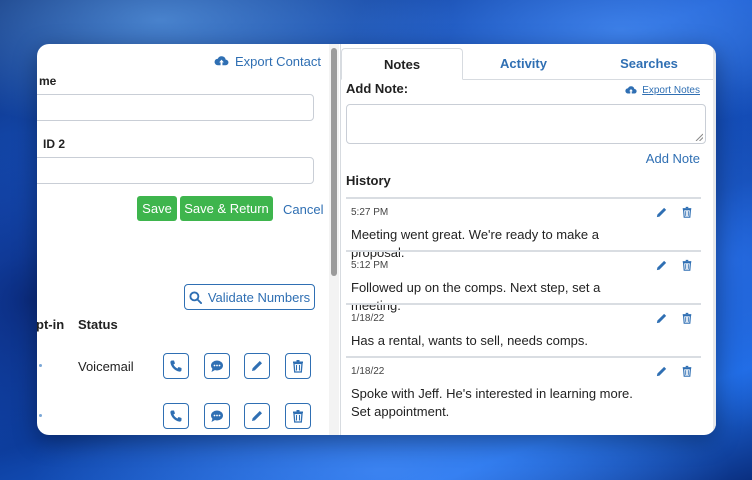 The width and height of the screenshot is (752, 480). Describe the element at coordinates (259, 297) in the screenshot. I see `validate-numbers-label: Validate Numbers` at that location.